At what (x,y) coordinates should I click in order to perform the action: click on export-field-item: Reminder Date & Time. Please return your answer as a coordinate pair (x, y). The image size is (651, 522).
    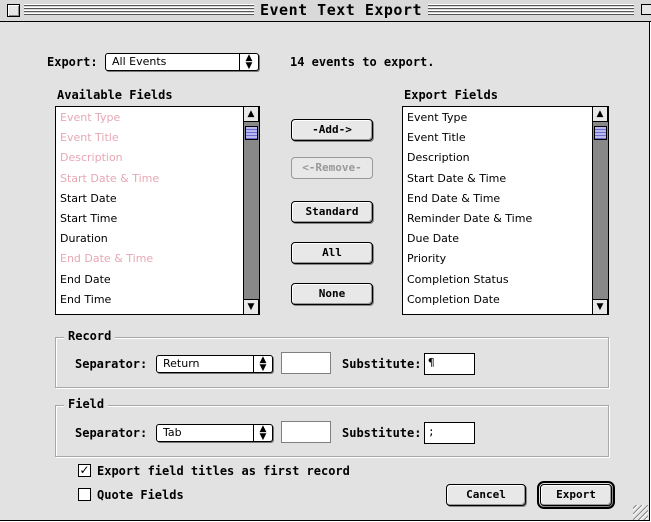
    Looking at the image, I should click on (469, 219).